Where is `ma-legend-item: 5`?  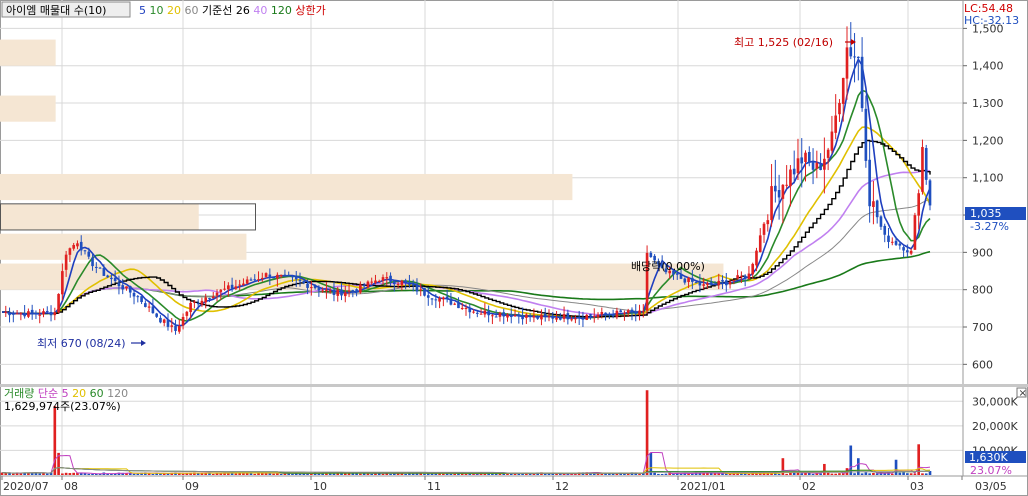
ma-legend-item: 5 is located at coordinates (144, 10).